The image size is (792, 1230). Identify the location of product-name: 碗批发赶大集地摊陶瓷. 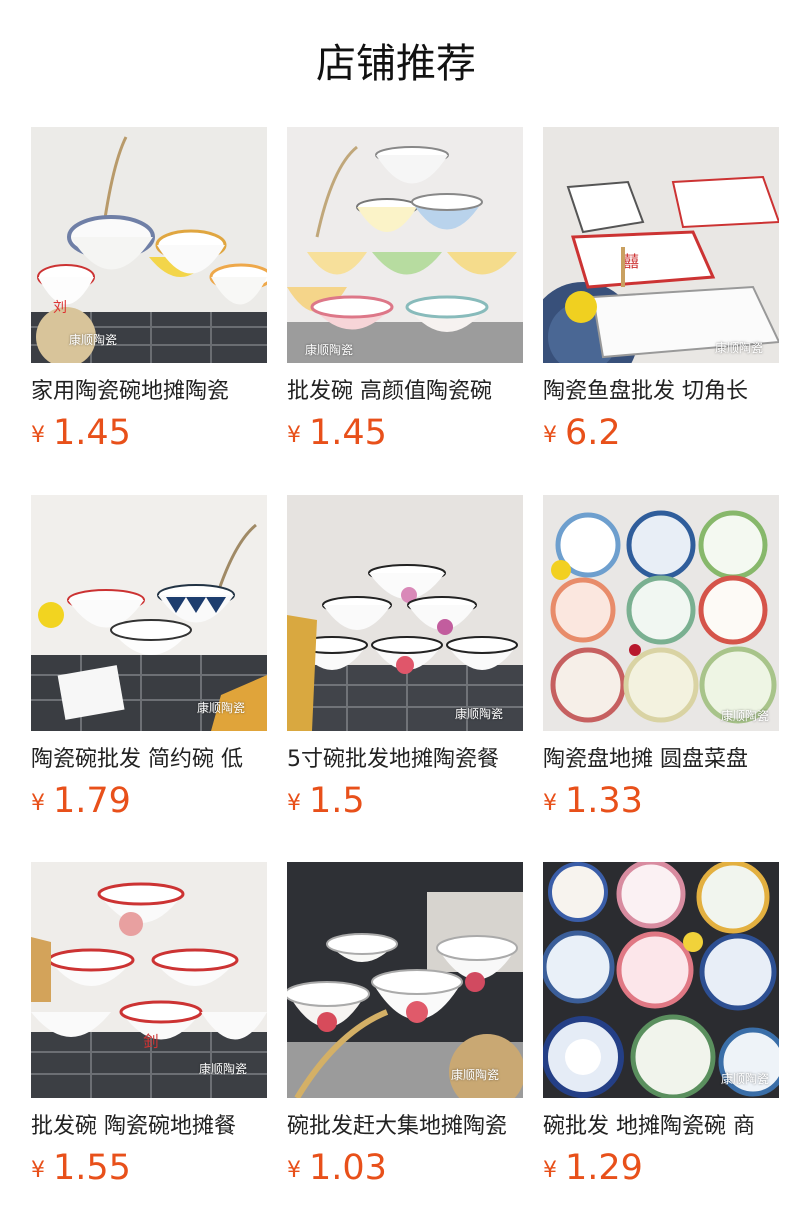
(405, 1127).